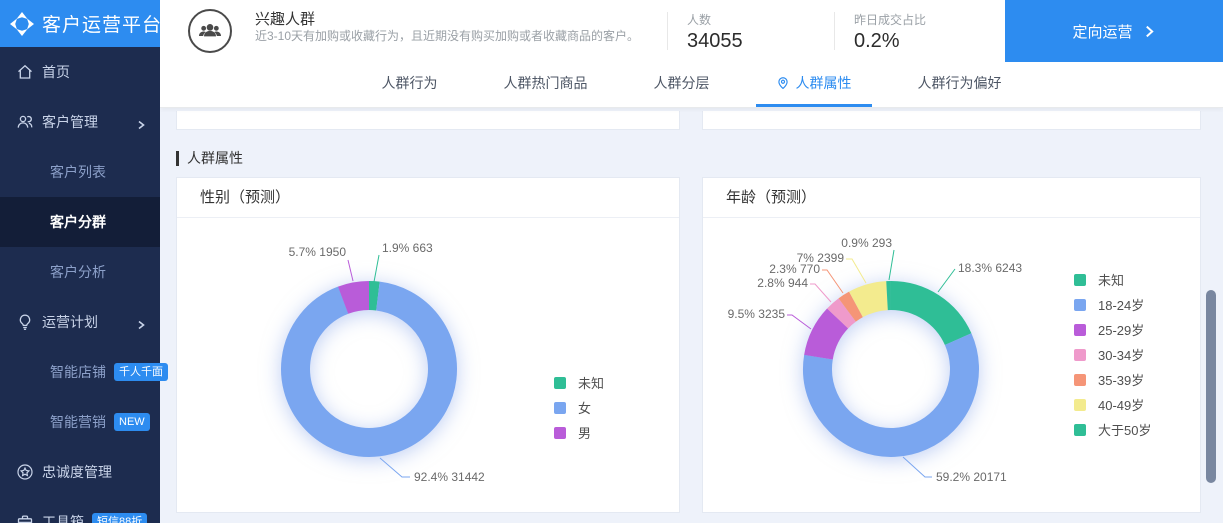 This screenshot has width=1223, height=523. I want to click on sidebar-item-运营计划: 运营计划, so click(80, 322).